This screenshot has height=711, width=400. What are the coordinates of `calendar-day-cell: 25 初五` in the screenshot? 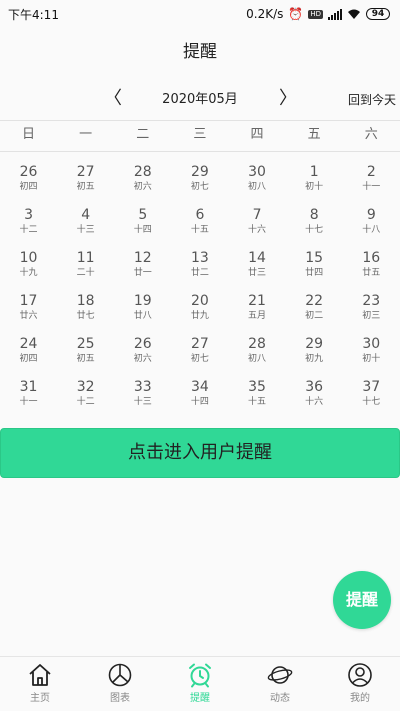 It's located at (85, 357).